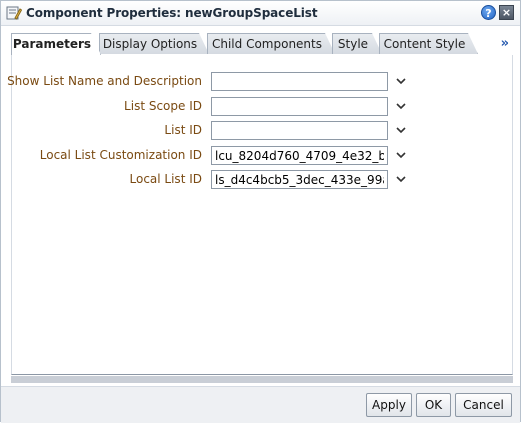 This screenshot has width=522, height=434. I want to click on tab-label: Parameters, so click(52, 44).